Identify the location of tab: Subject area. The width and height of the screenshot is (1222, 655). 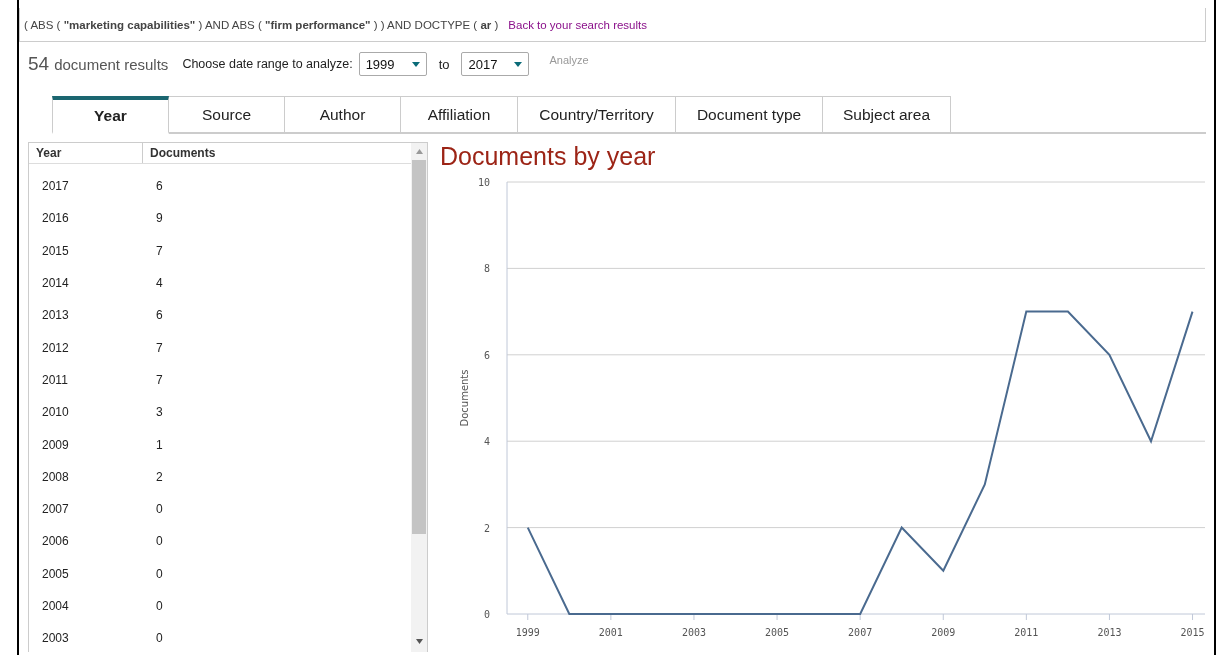
(887, 115).